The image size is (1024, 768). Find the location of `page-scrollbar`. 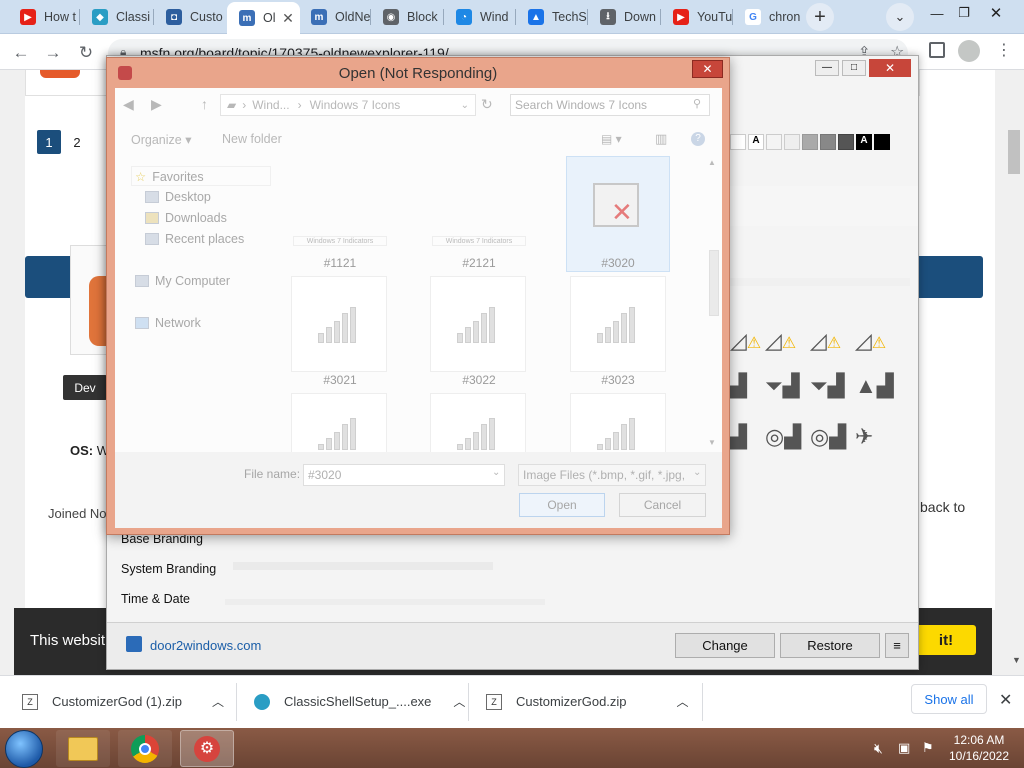

page-scrollbar is located at coordinates (1014, 152).